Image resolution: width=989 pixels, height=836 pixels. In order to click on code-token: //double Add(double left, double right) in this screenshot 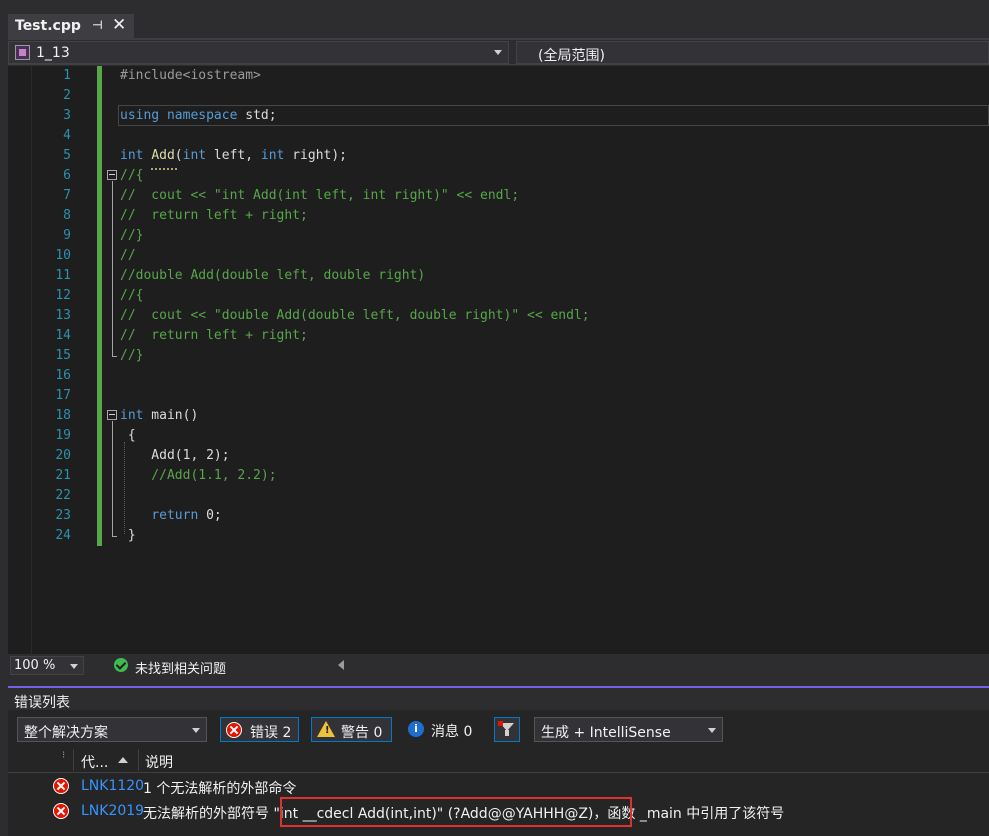, I will do `click(273, 275)`.